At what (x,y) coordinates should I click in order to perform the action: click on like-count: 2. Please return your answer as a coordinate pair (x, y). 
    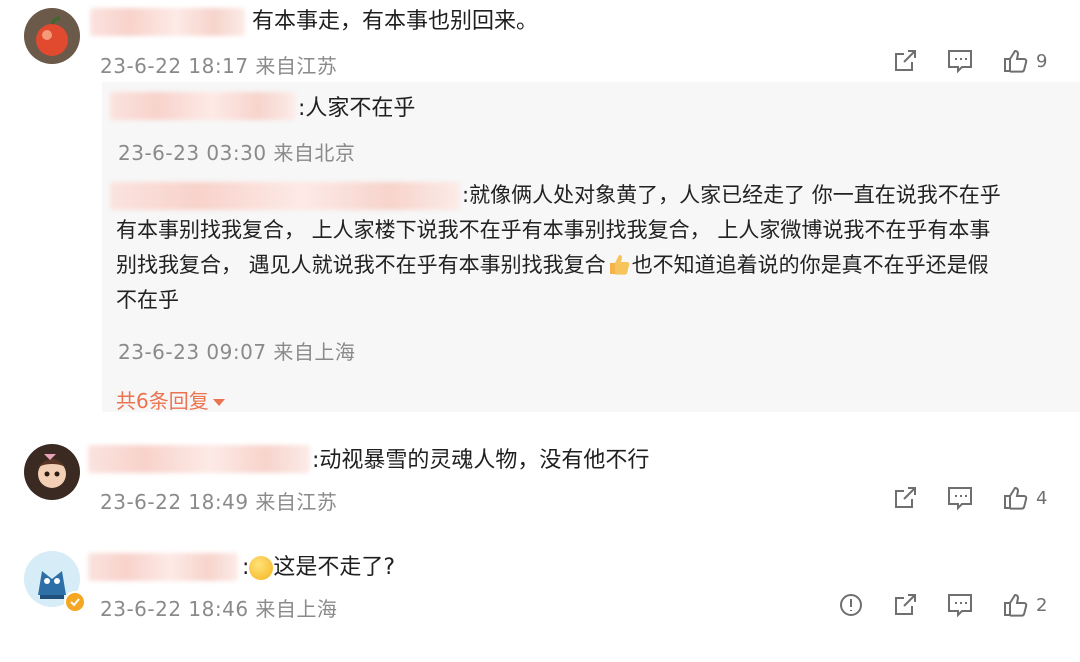
    Looking at the image, I should click on (1042, 605).